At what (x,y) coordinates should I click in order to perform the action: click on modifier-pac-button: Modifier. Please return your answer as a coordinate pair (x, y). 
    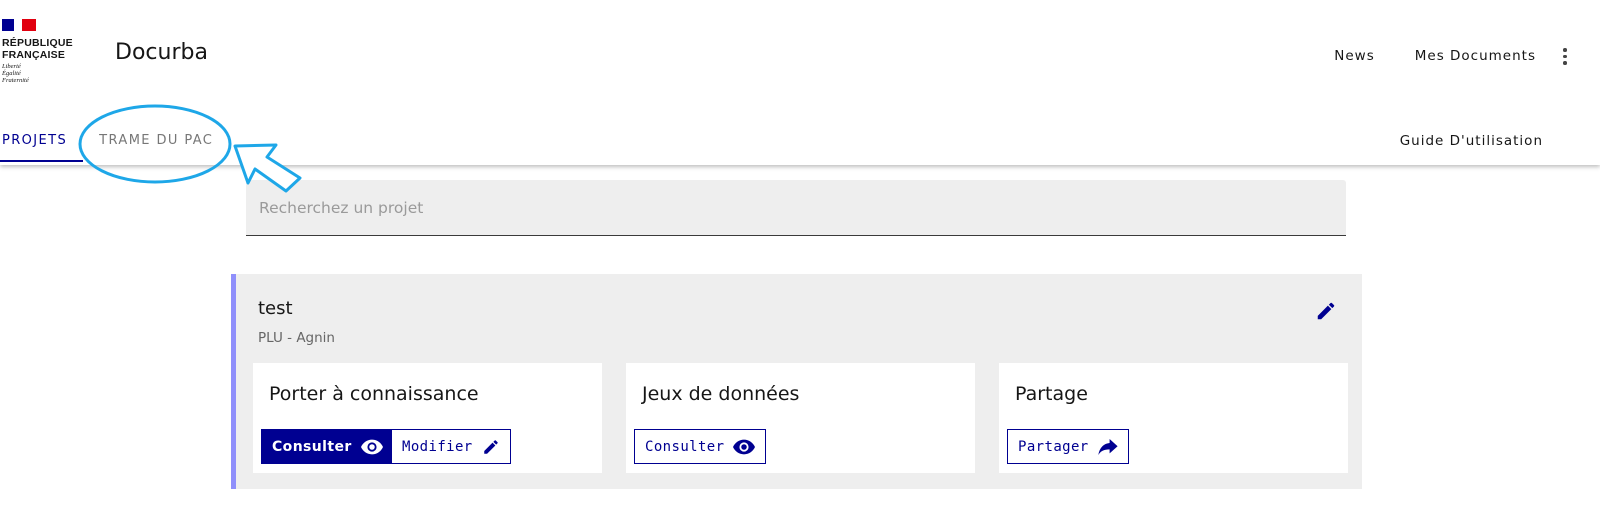
    Looking at the image, I should click on (451, 446).